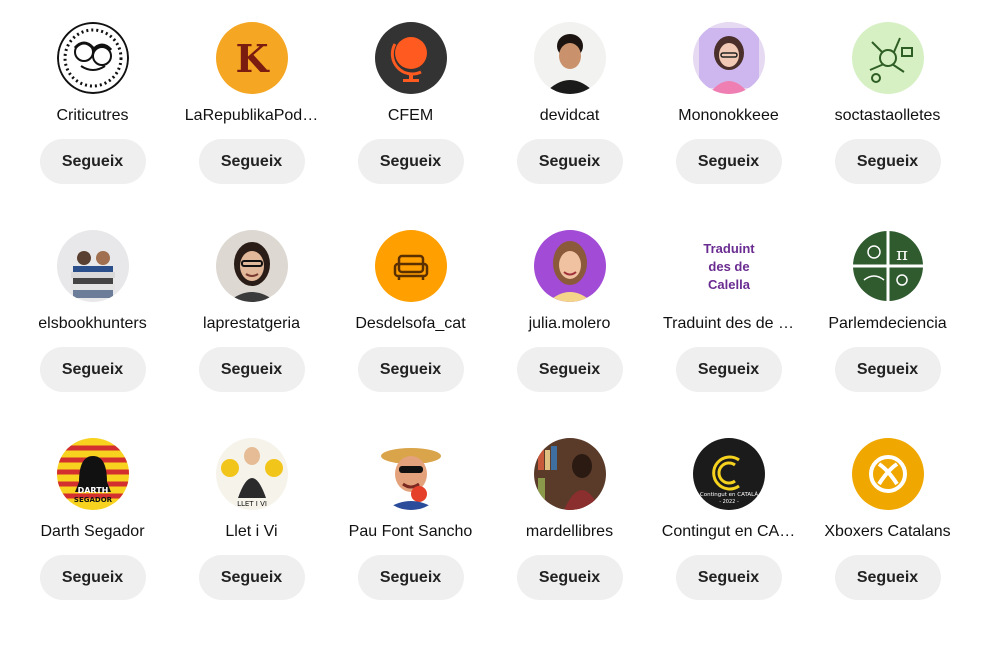 The image size is (1004, 646). What do you see at coordinates (410, 474) in the screenshot?
I see `man-hat-photo-avatar` at bounding box center [410, 474].